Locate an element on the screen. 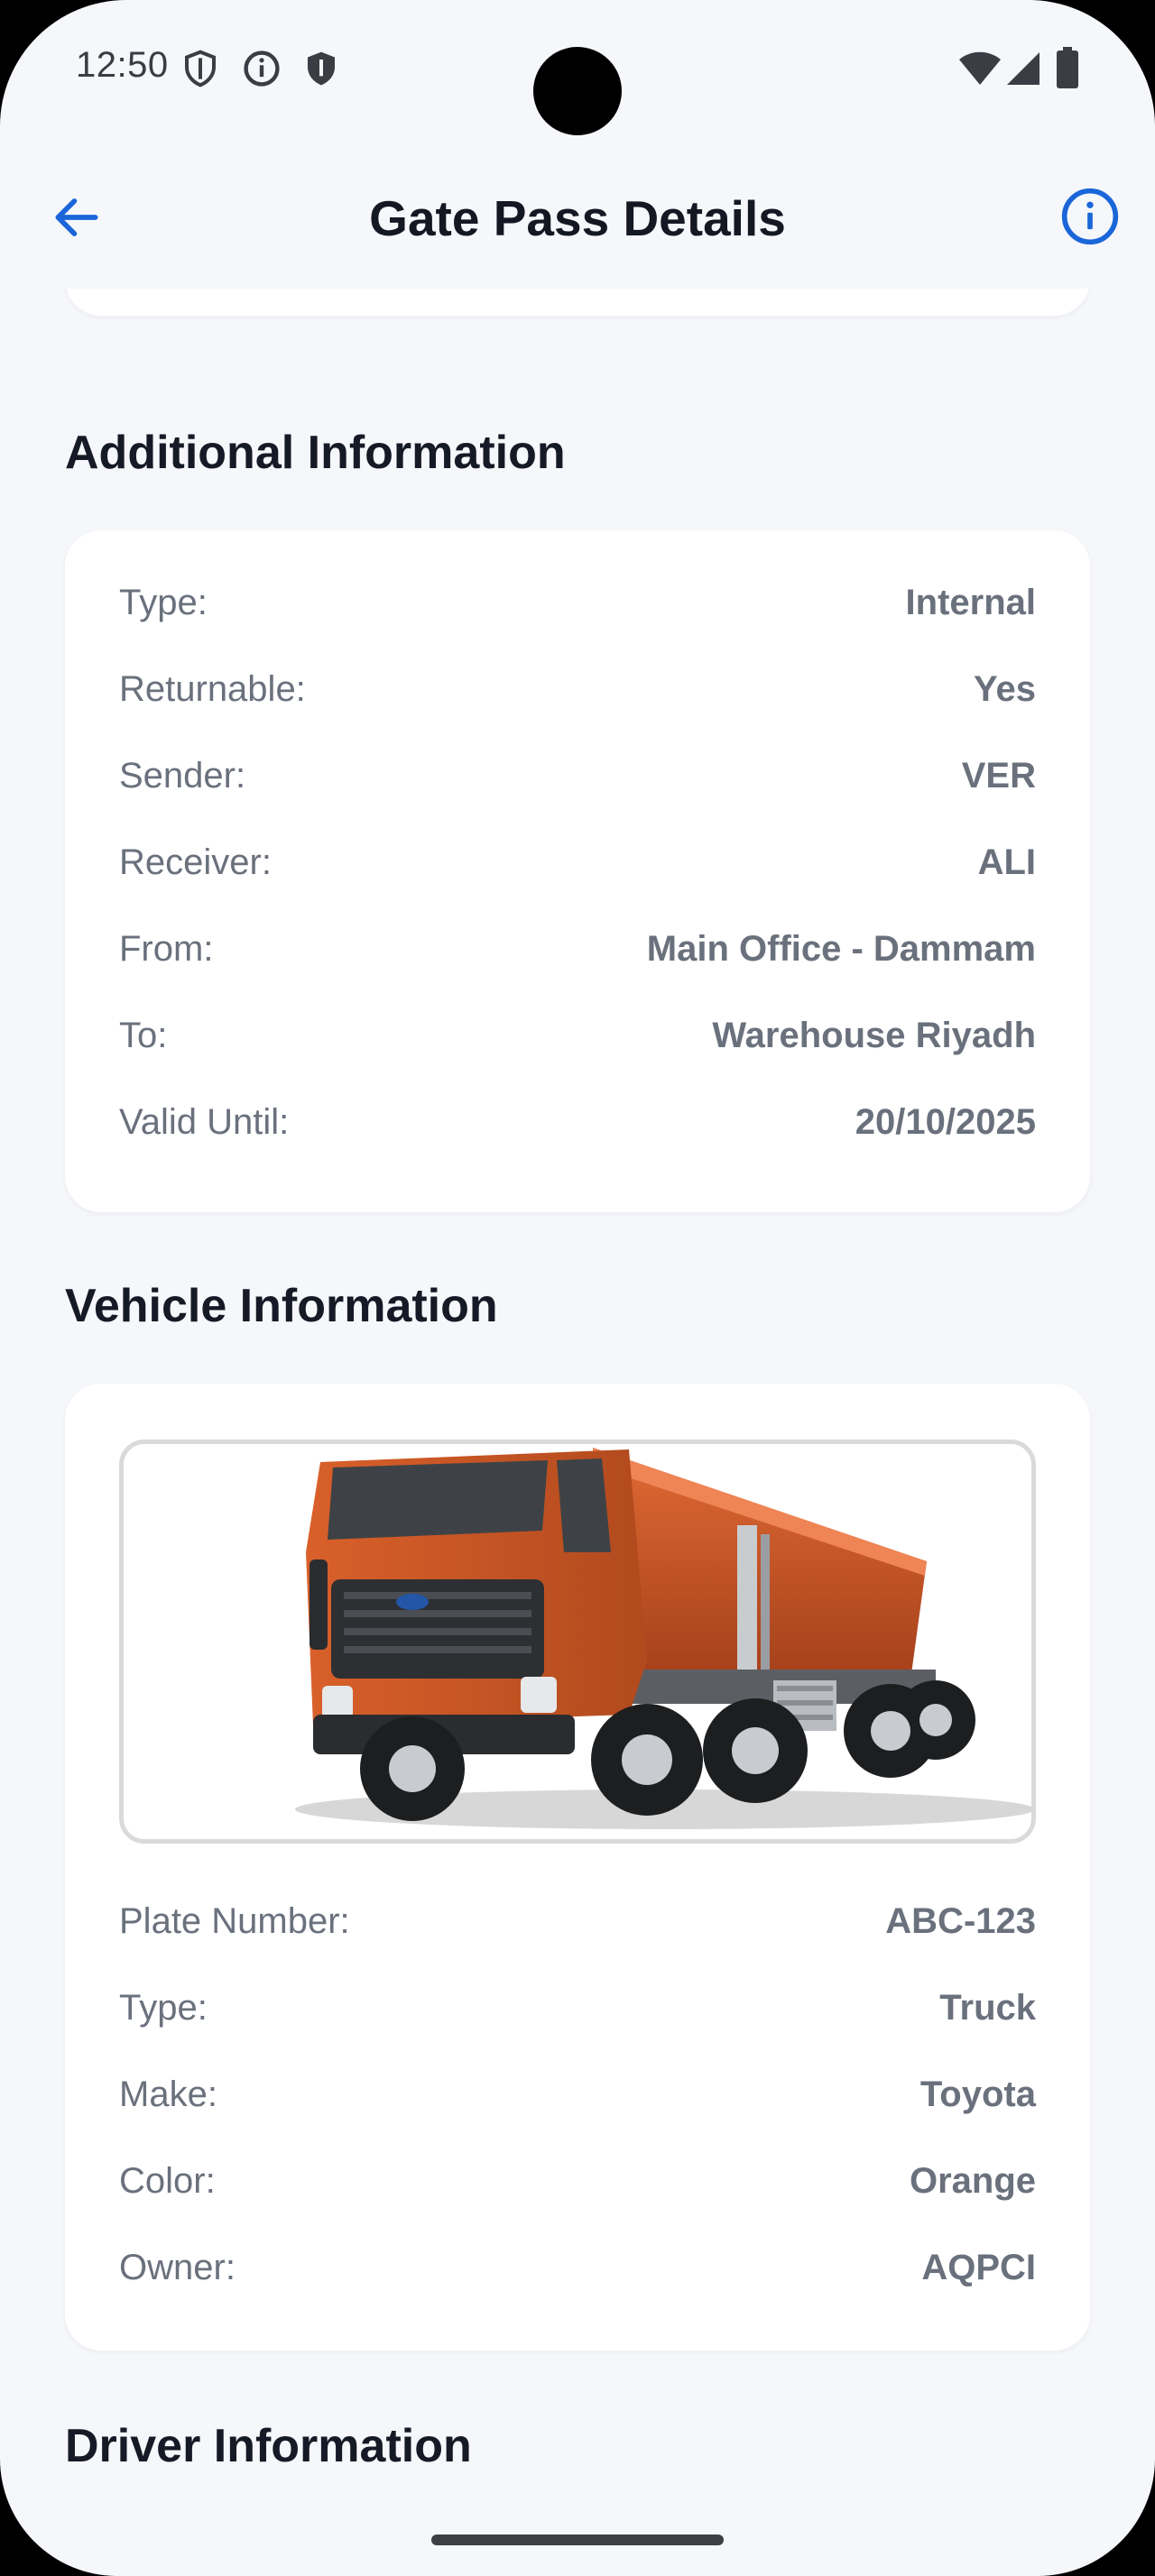 The image size is (1155, 2576). row-label: Color: is located at coordinates (167, 2180).